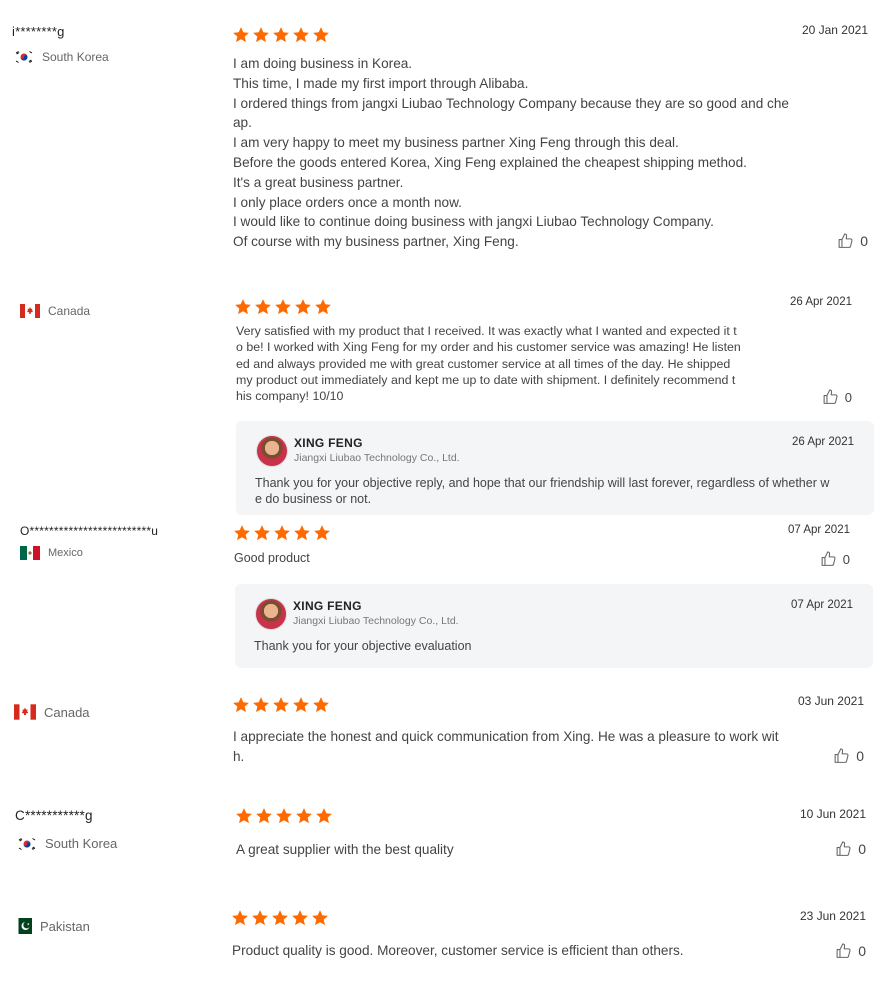  I want to click on reply-date: 26 Apr 2021, so click(822, 442).